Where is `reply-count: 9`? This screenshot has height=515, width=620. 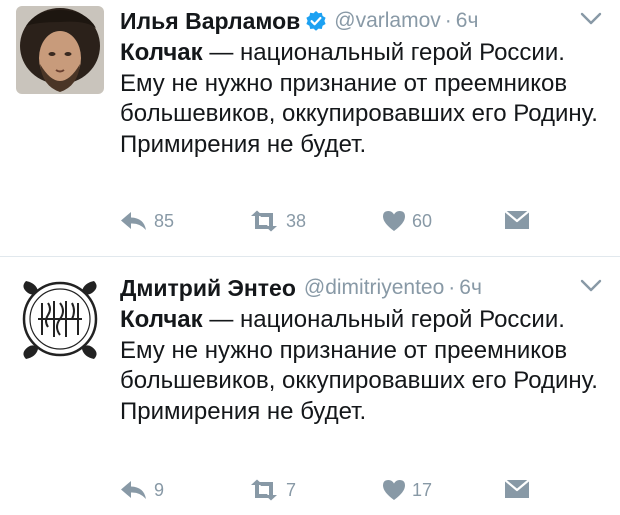
reply-count: 9 is located at coordinates (159, 489).